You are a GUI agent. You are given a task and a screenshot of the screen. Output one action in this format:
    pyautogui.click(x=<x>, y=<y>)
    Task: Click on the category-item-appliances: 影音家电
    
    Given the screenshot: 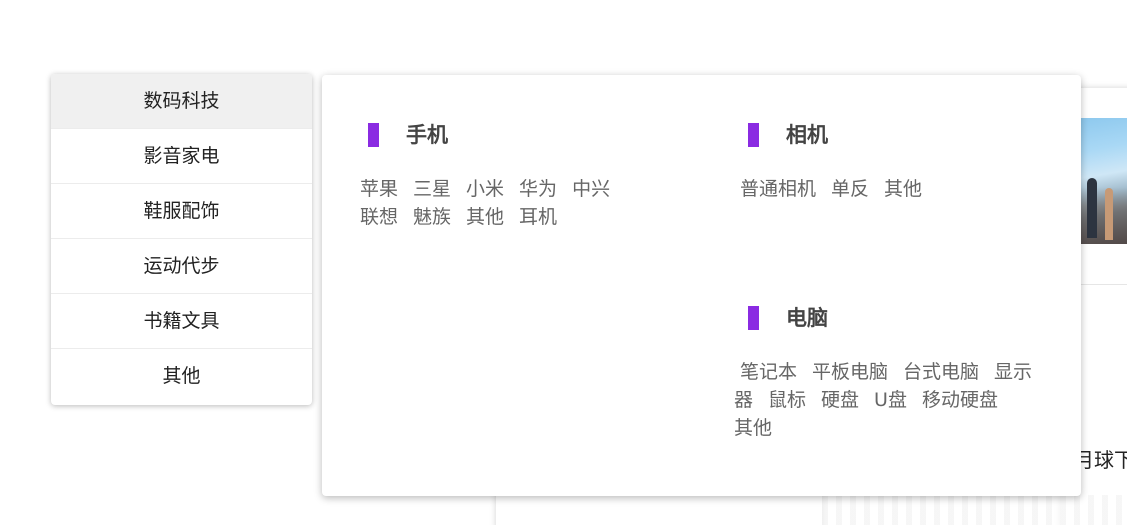 What is the action you would take?
    pyautogui.click(x=181, y=156)
    